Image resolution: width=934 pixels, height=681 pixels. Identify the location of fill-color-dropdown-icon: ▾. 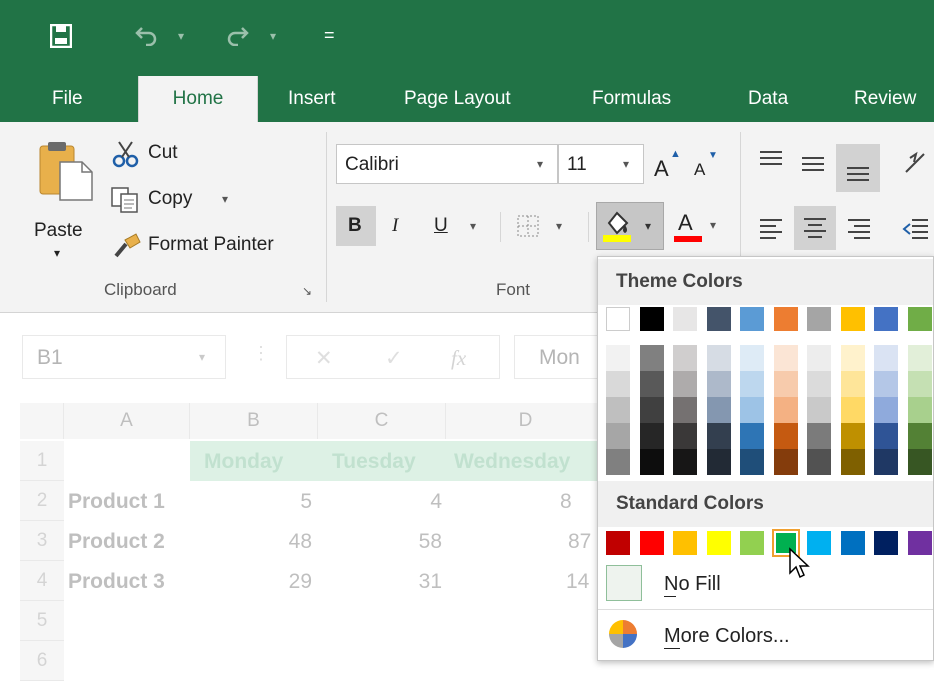
(648, 226).